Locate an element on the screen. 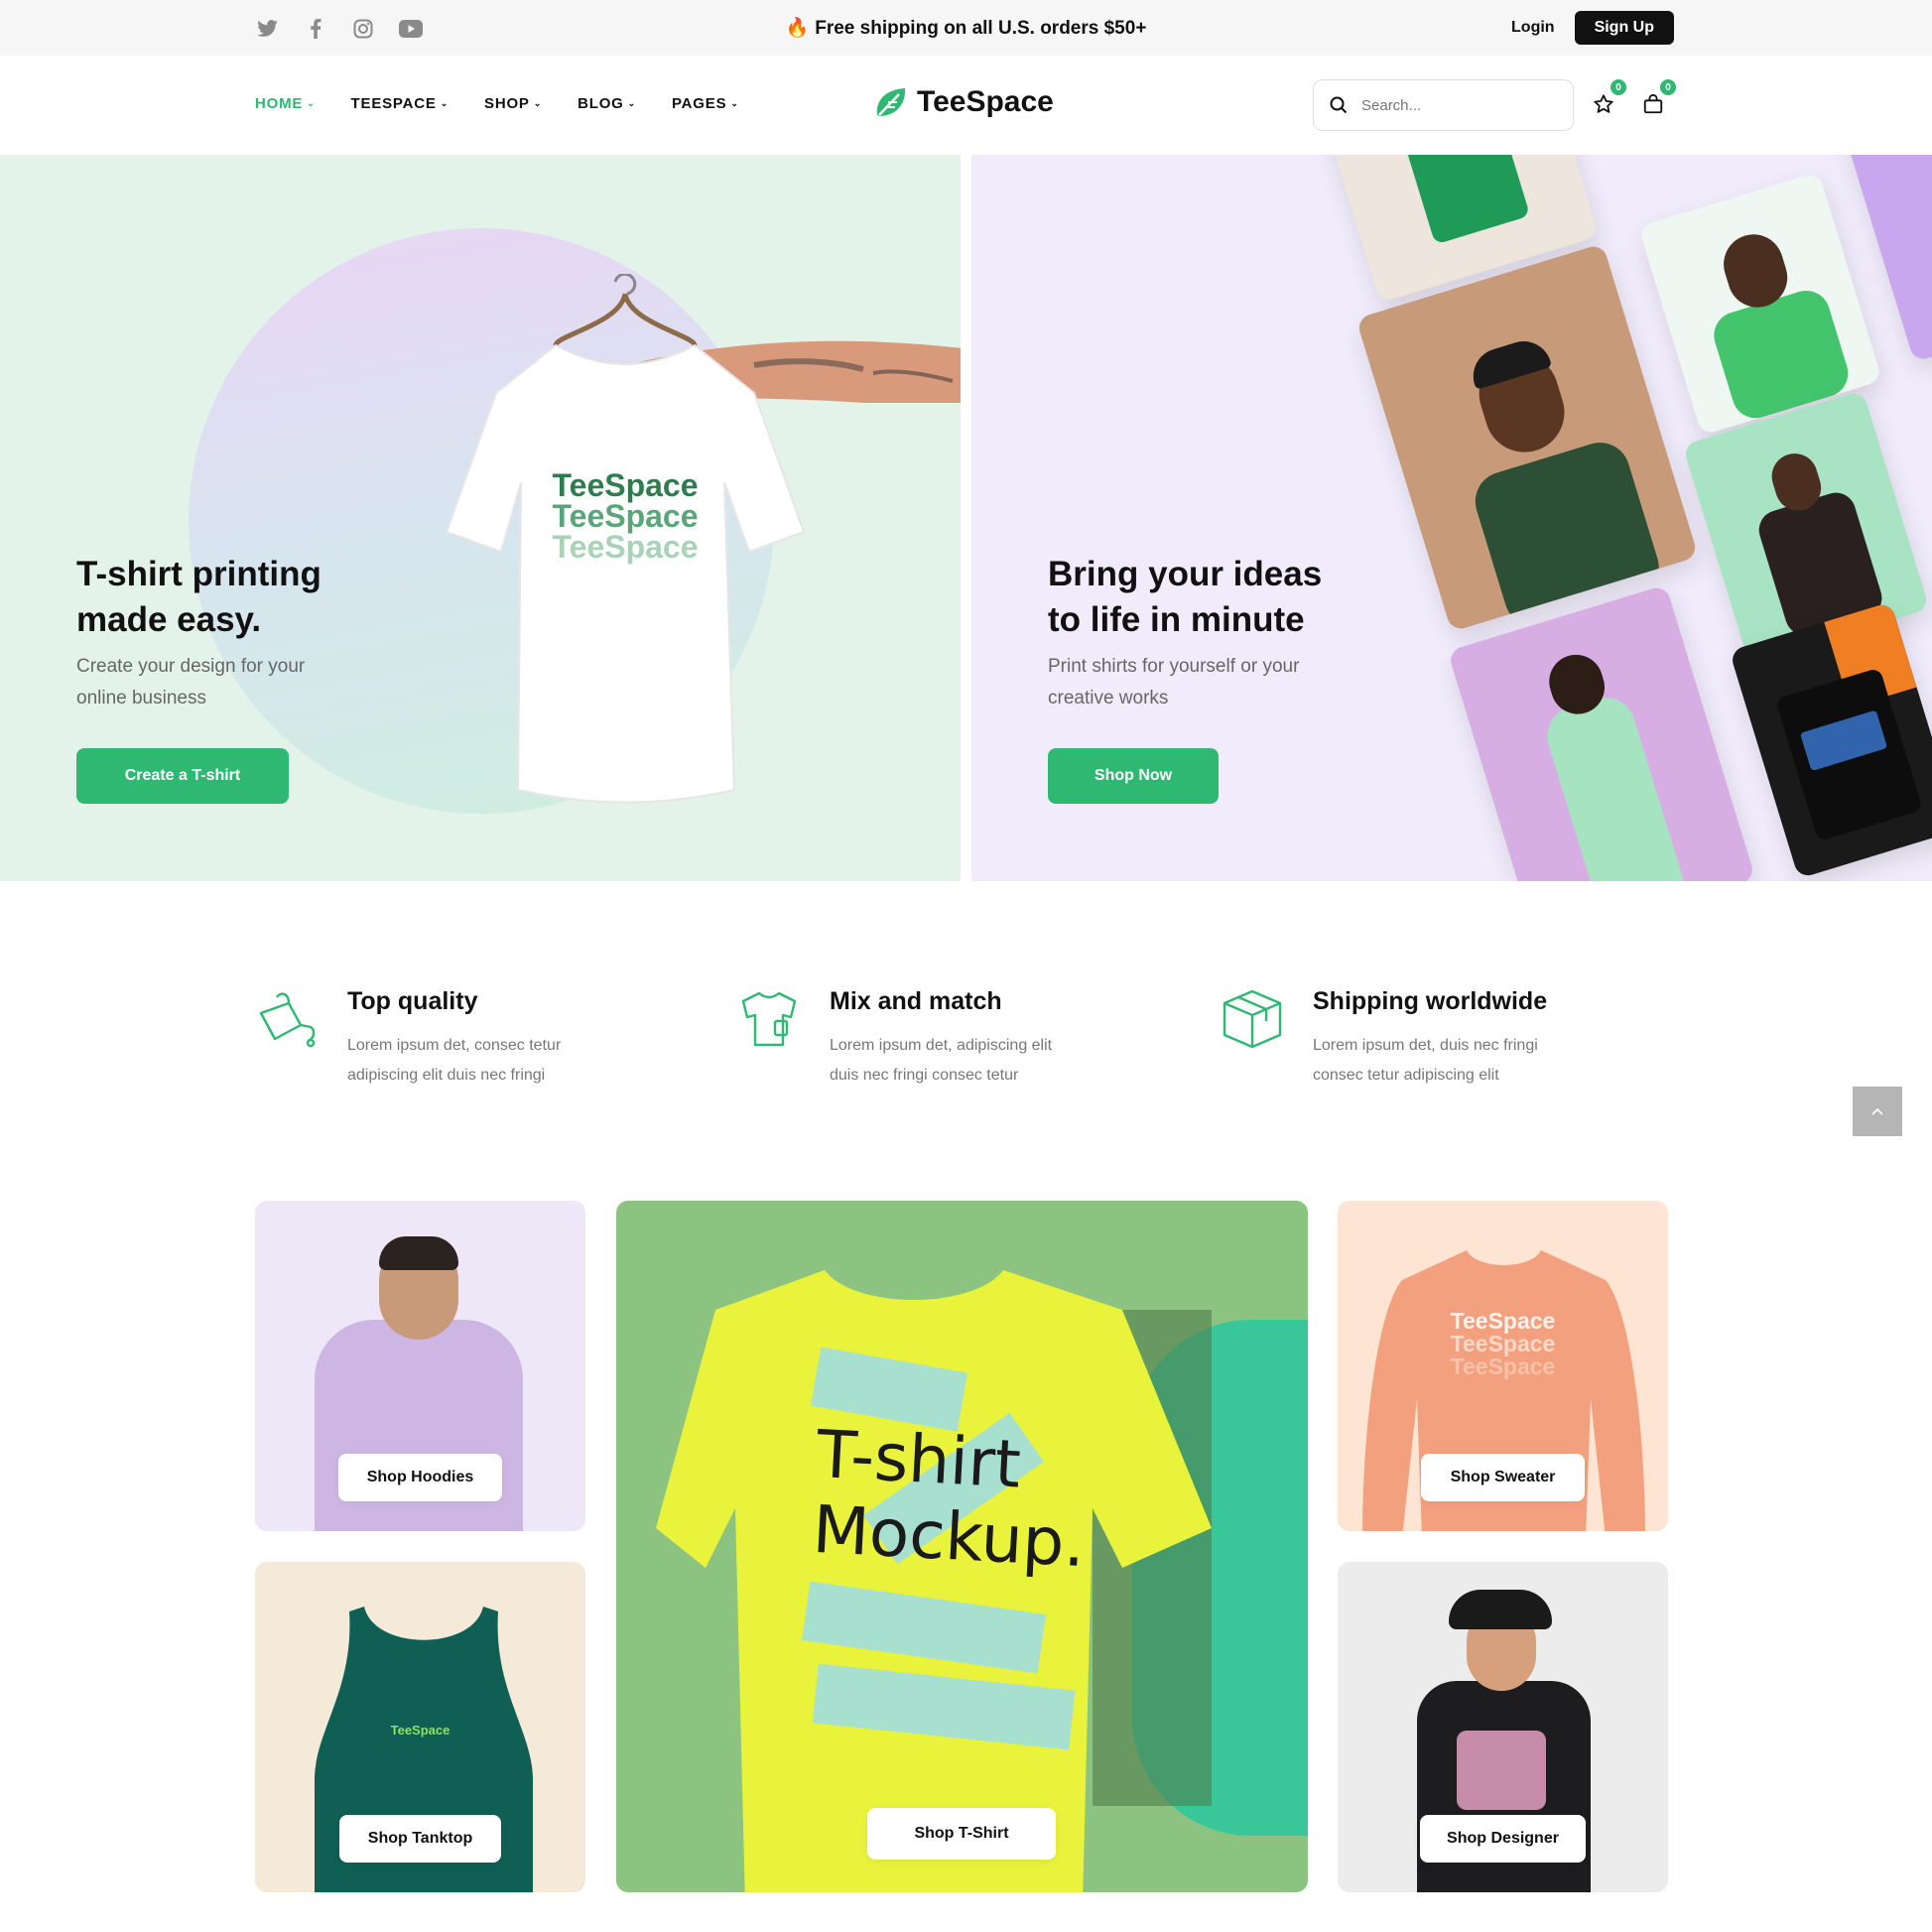  box-icon is located at coordinates (1252, 1019).